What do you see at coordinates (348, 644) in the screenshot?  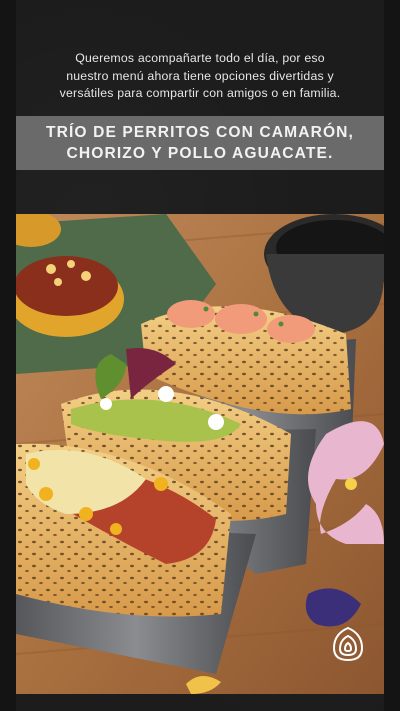 I see `brand-logo-icon` at bounding box center [348, 644].